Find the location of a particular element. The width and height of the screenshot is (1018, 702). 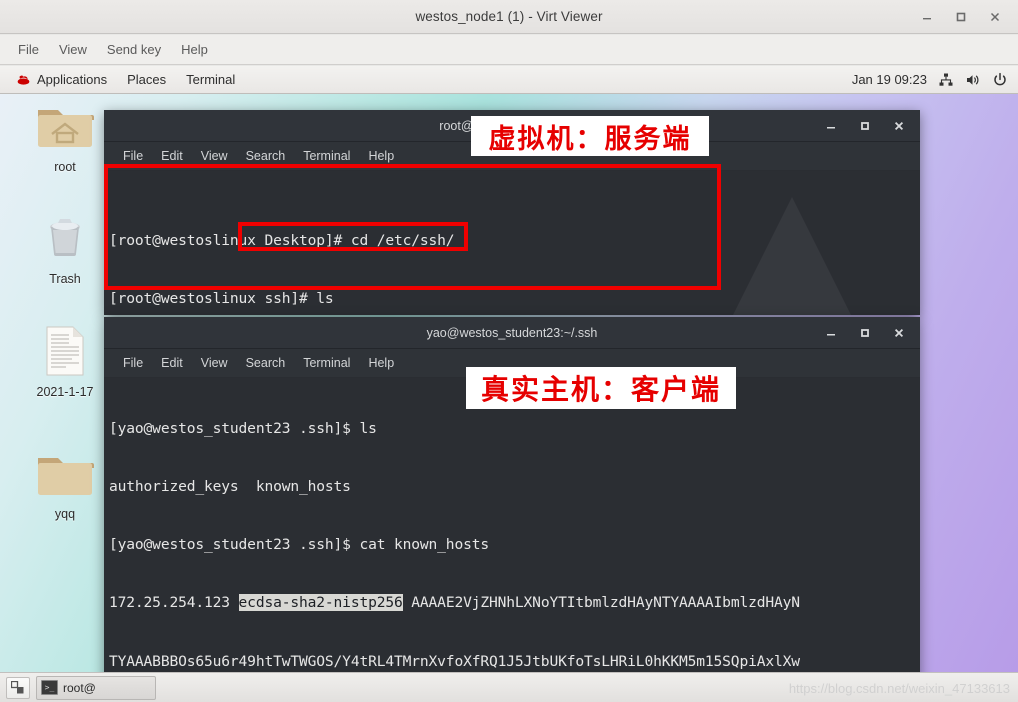

desktop-icon-trash: Trash is located at coordinates (65, 250).